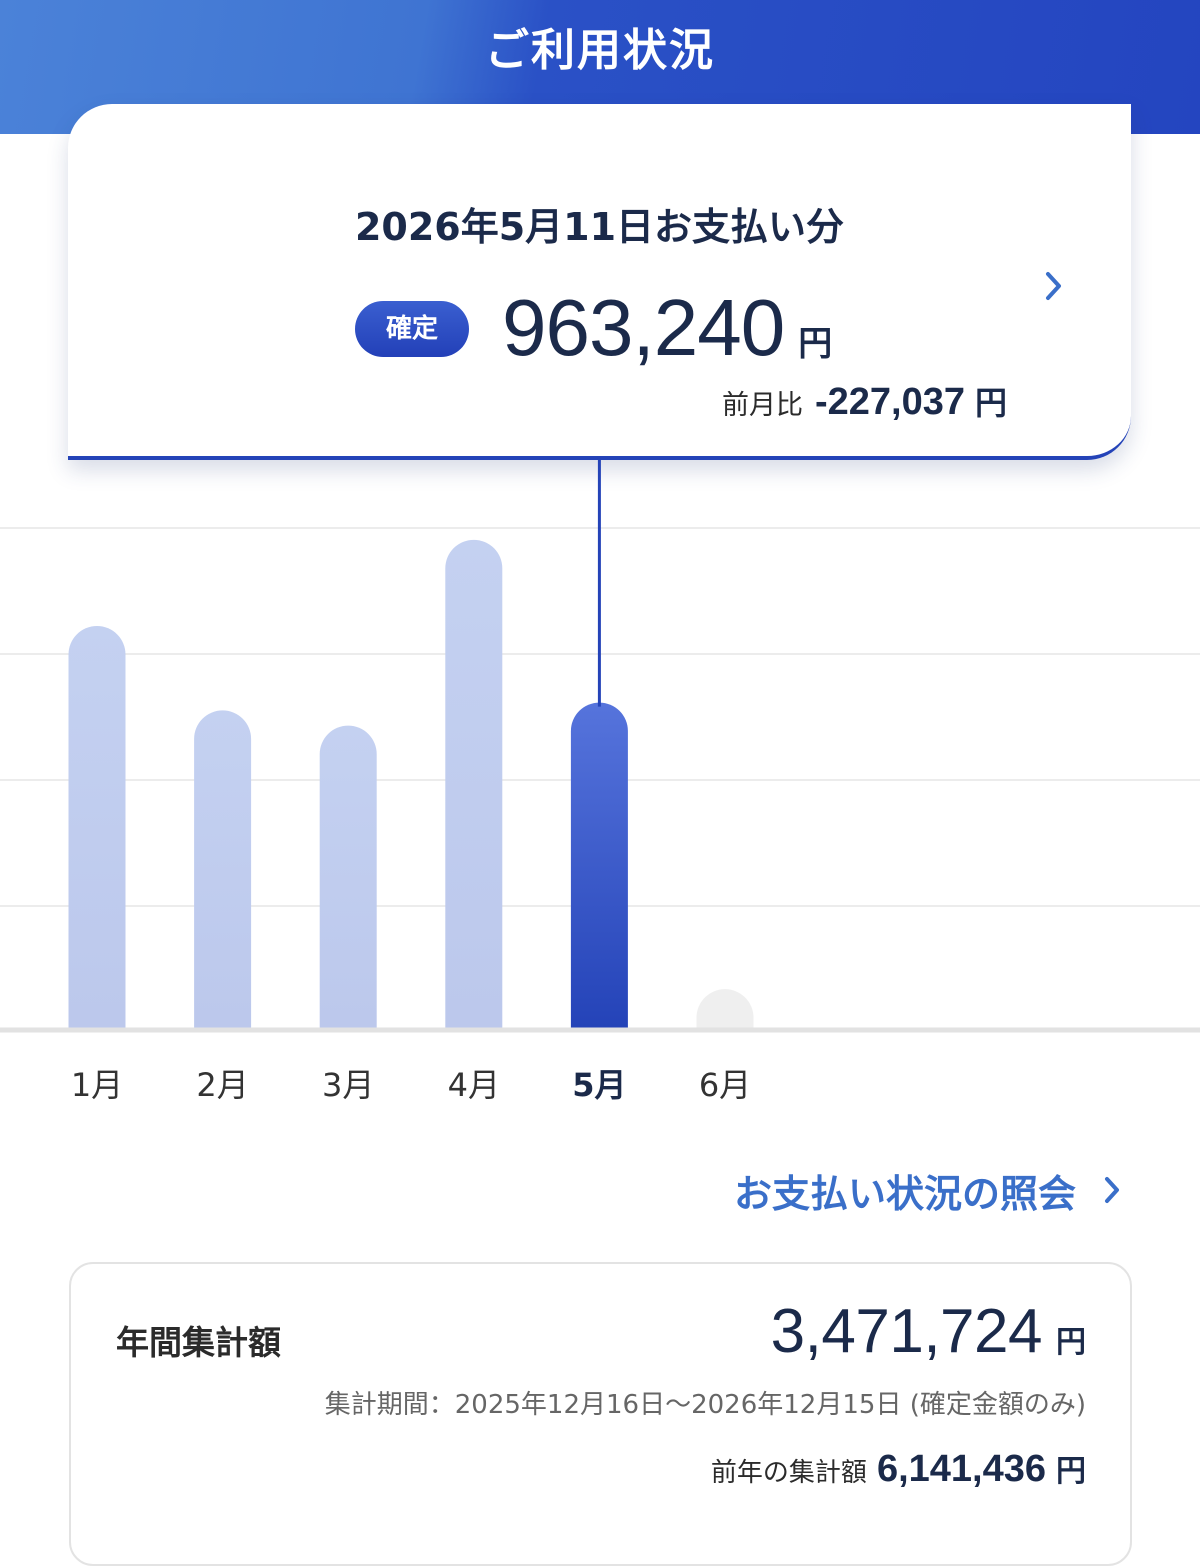 This screenshot has height=1566, width=1200. Describe the element at coordinates (906, 1331) in the screenshot. I see `annual-amount: 3,471,724` at that location.